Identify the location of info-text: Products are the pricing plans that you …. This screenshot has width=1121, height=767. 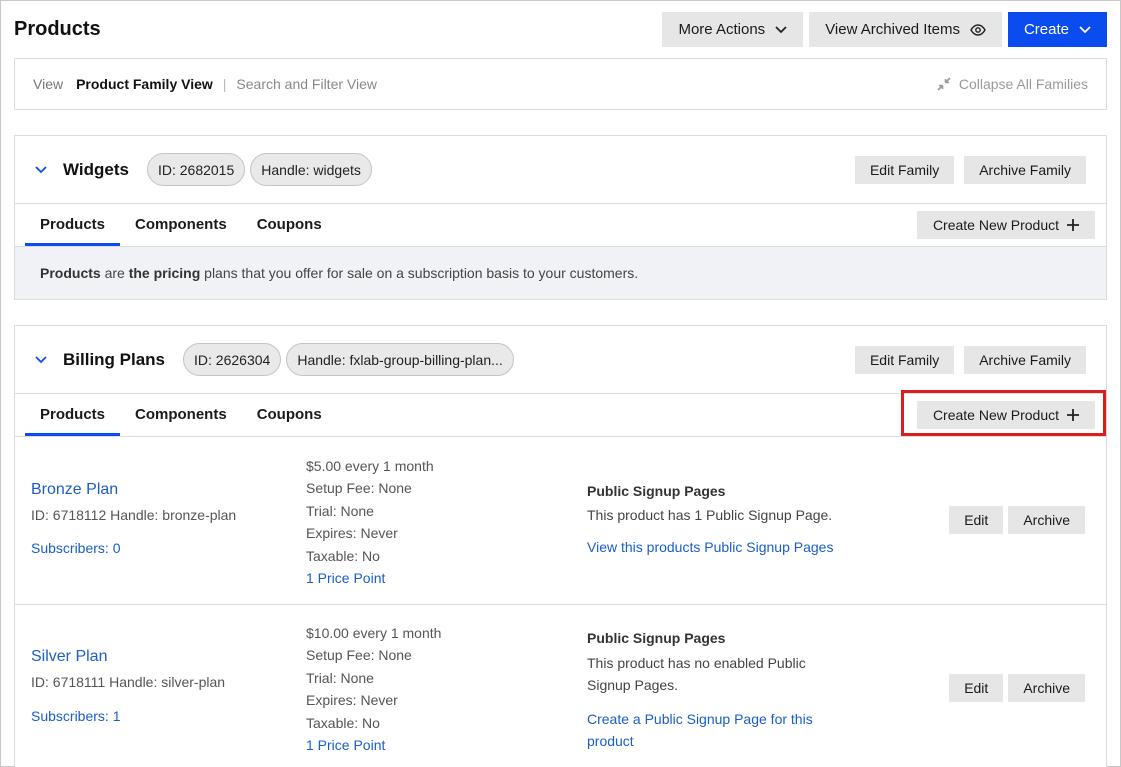
(339, 273).